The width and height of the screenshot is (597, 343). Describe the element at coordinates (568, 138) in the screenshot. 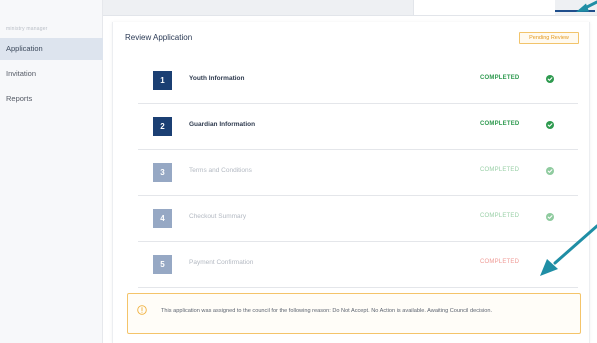

I see `callout-arrows` at that location.